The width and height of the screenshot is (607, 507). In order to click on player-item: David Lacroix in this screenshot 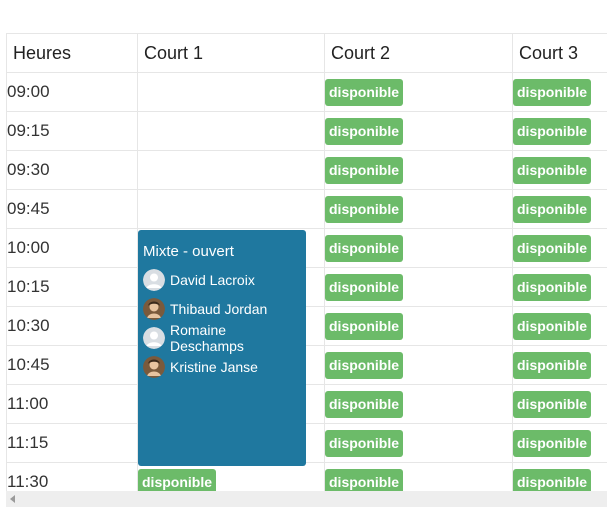, I will do `click(222, 279)`.